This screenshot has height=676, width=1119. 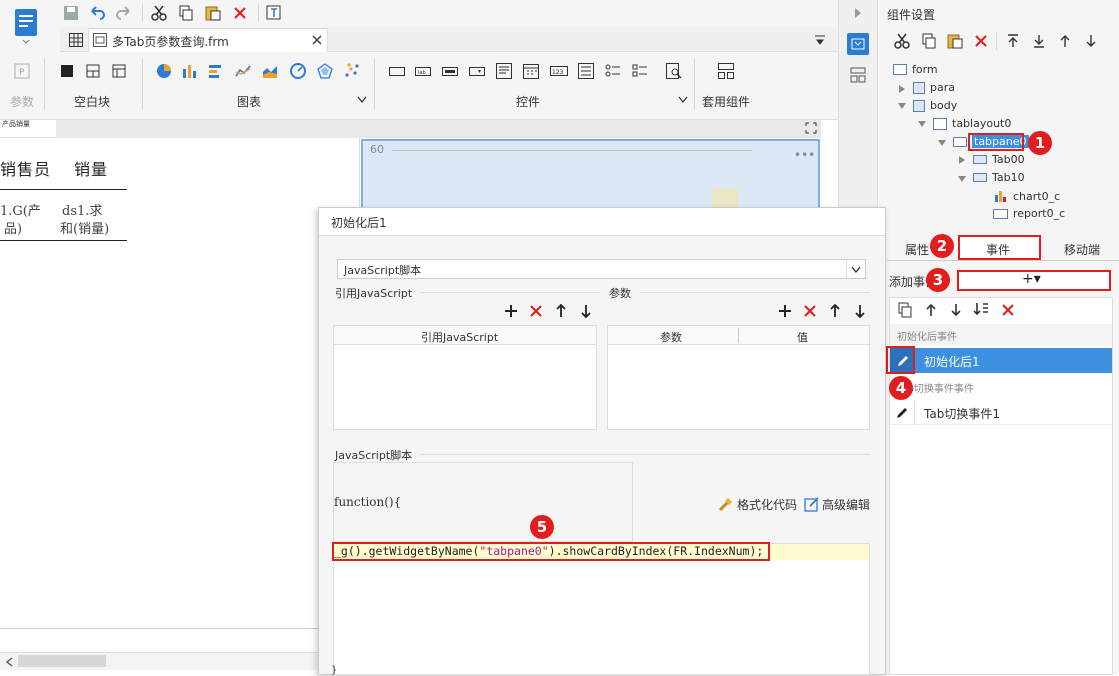 I want to click on format-painter-icon, so click(x=274, y=13).